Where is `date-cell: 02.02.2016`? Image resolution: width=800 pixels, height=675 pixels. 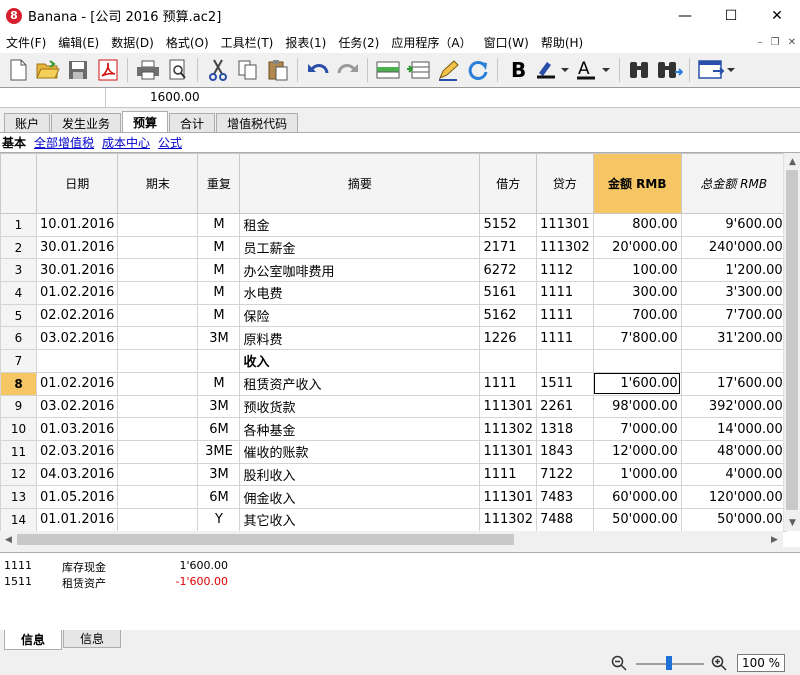
date-cell: 02.02.2016 is located at coordinates (77, 315).